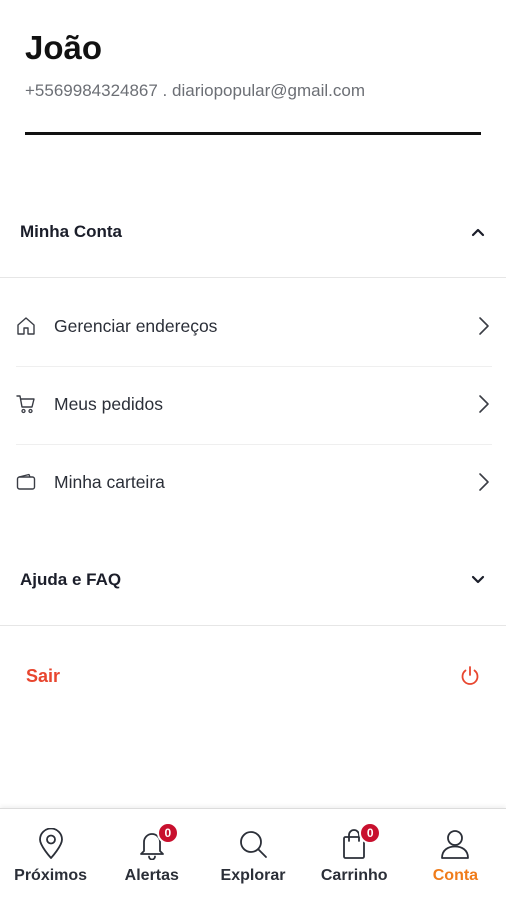 This screenshot has height=900, width=506. Describe the element at coordinates (27, 482) in the screenshot. I see `wallet-icon` at that location.